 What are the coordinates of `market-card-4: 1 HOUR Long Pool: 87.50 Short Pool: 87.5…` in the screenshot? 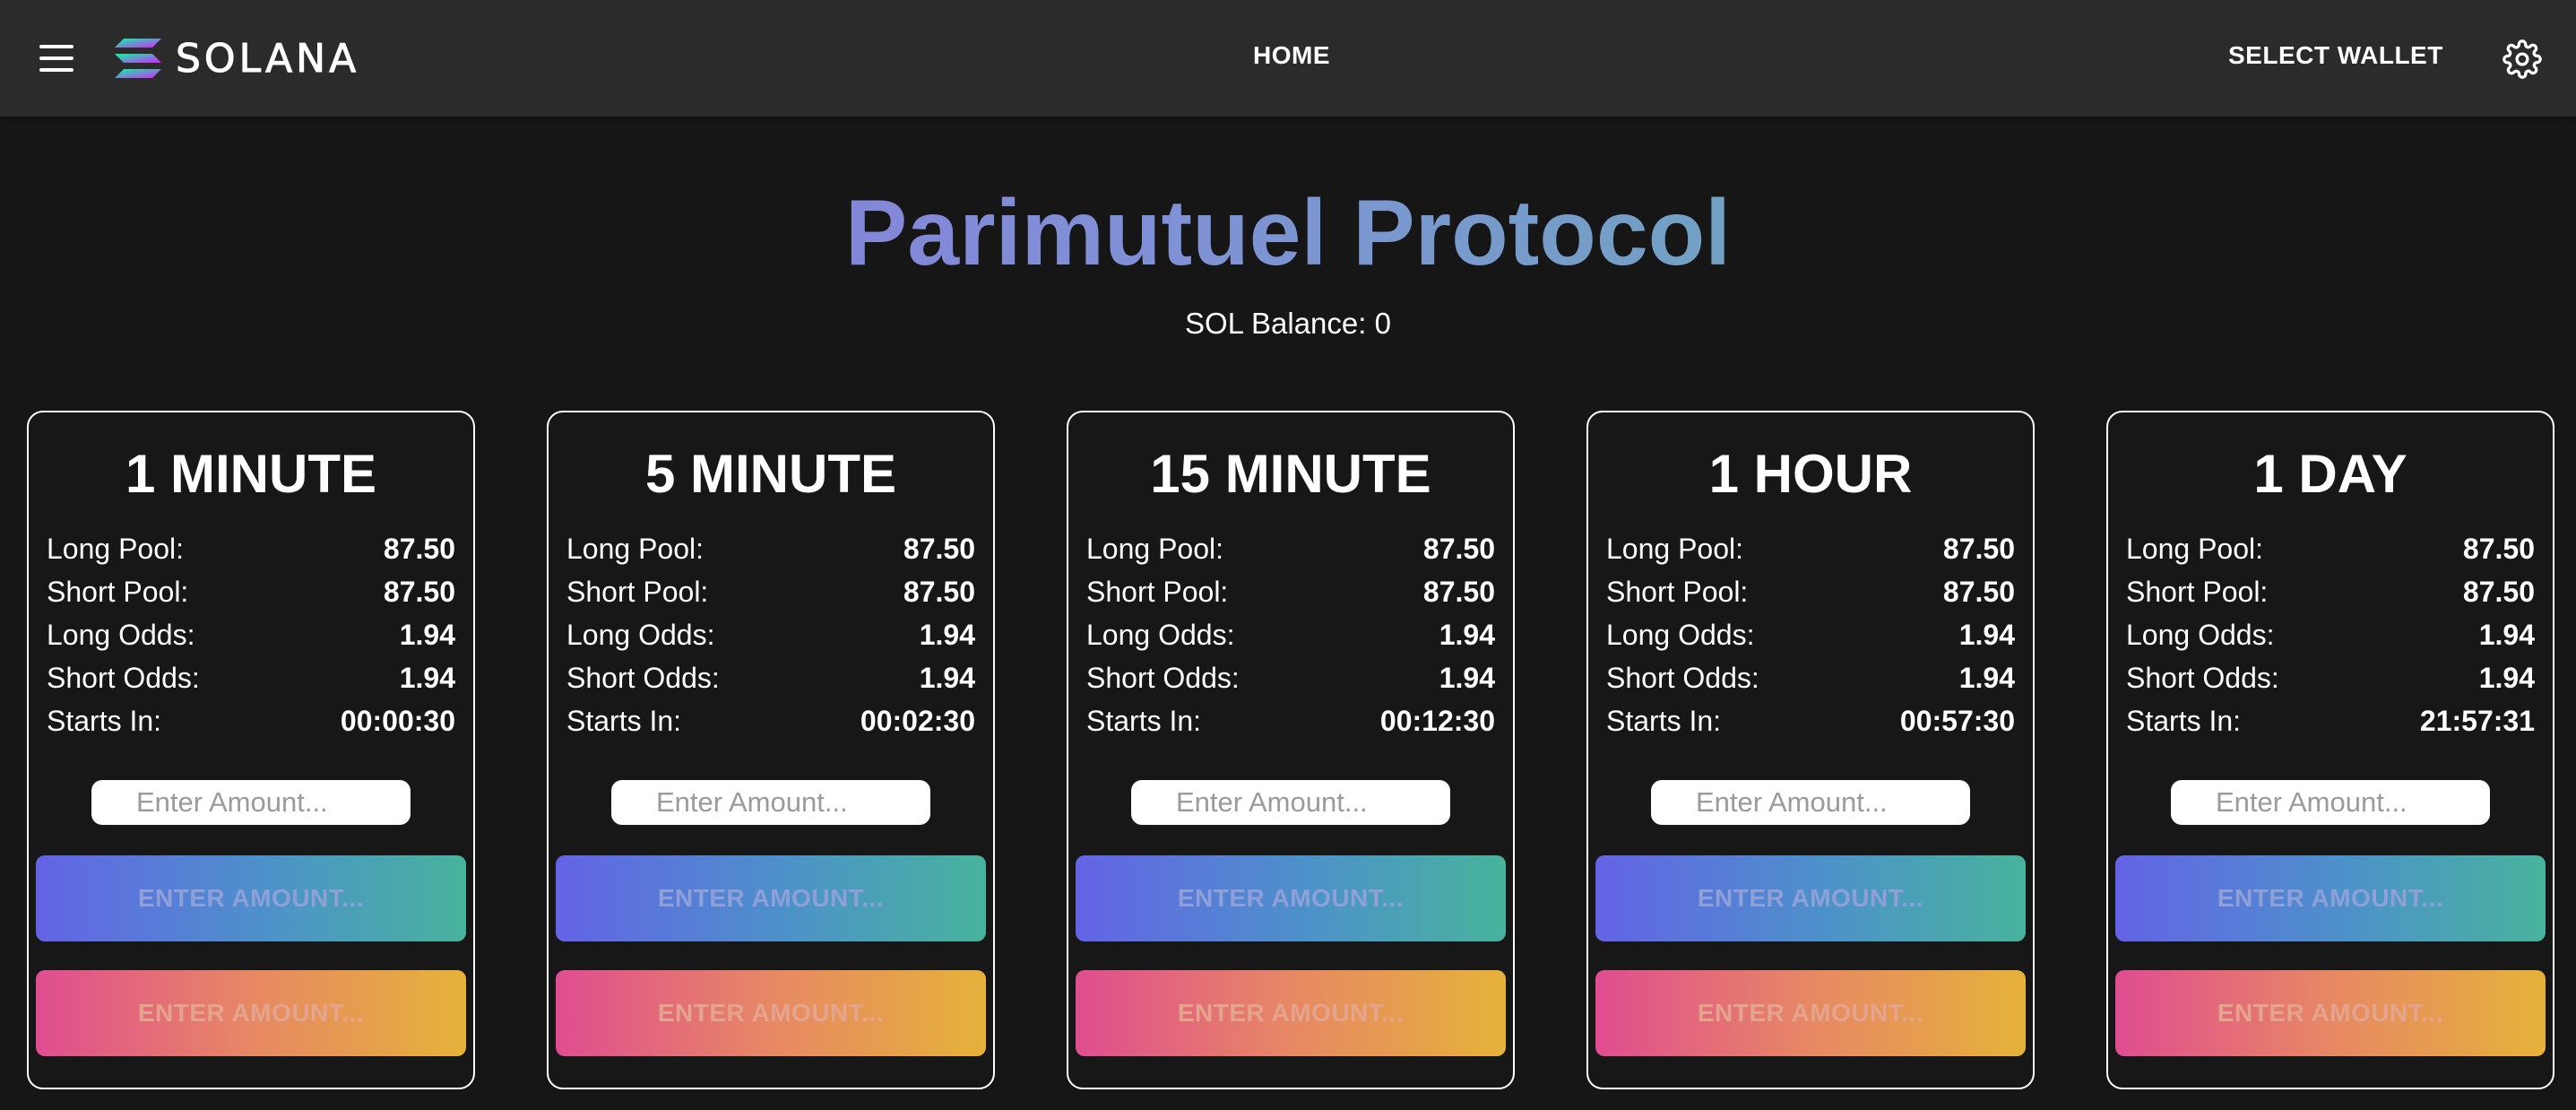 It's located at (1810, 750).